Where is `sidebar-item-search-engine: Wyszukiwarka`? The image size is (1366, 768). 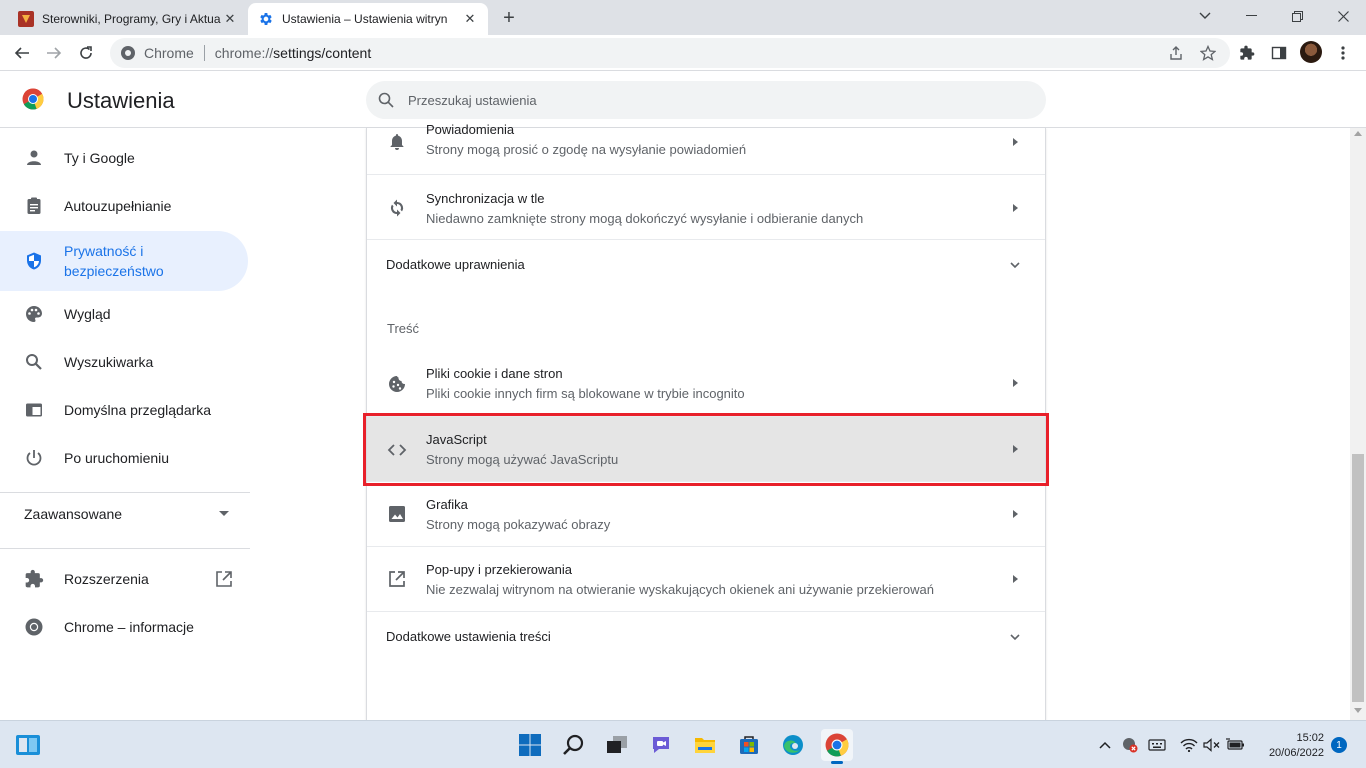 sidebar-item-search-engine: Wyszukiwarka is located at coordinates (124, 362).